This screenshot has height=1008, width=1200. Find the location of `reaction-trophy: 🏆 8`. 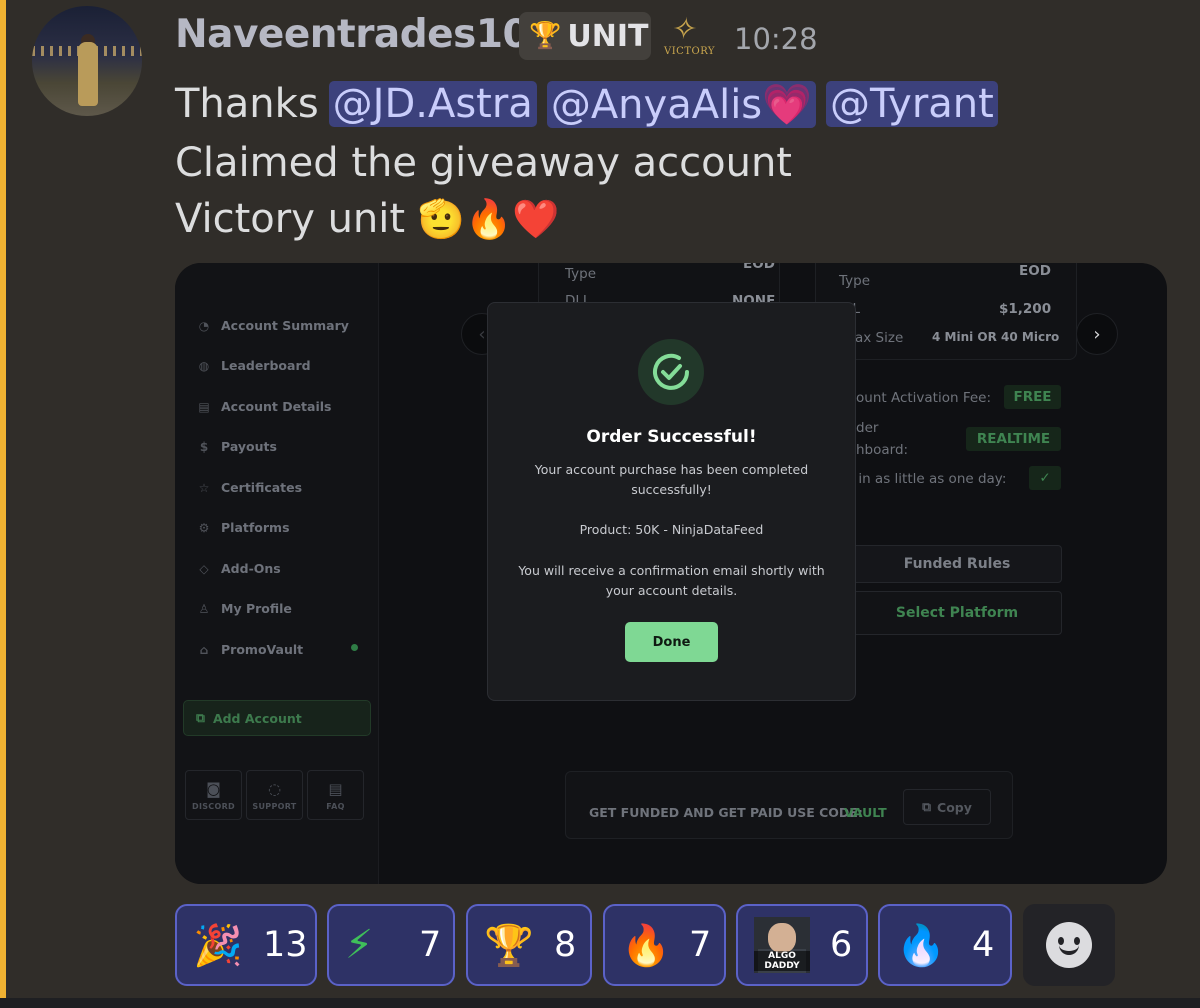

reaction-trophy: 🏆 8 is located at coordinates (529, 945).